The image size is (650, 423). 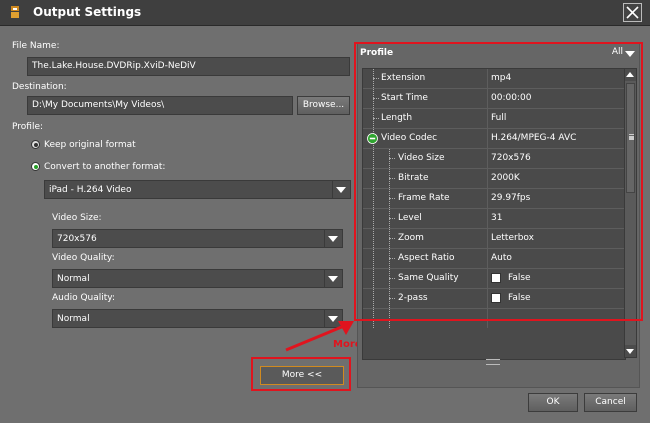 What do you see at coordinates (77, 218) in the screenshot?
I see `video-size-label: Video Size:` at bounding box center [77, 218].